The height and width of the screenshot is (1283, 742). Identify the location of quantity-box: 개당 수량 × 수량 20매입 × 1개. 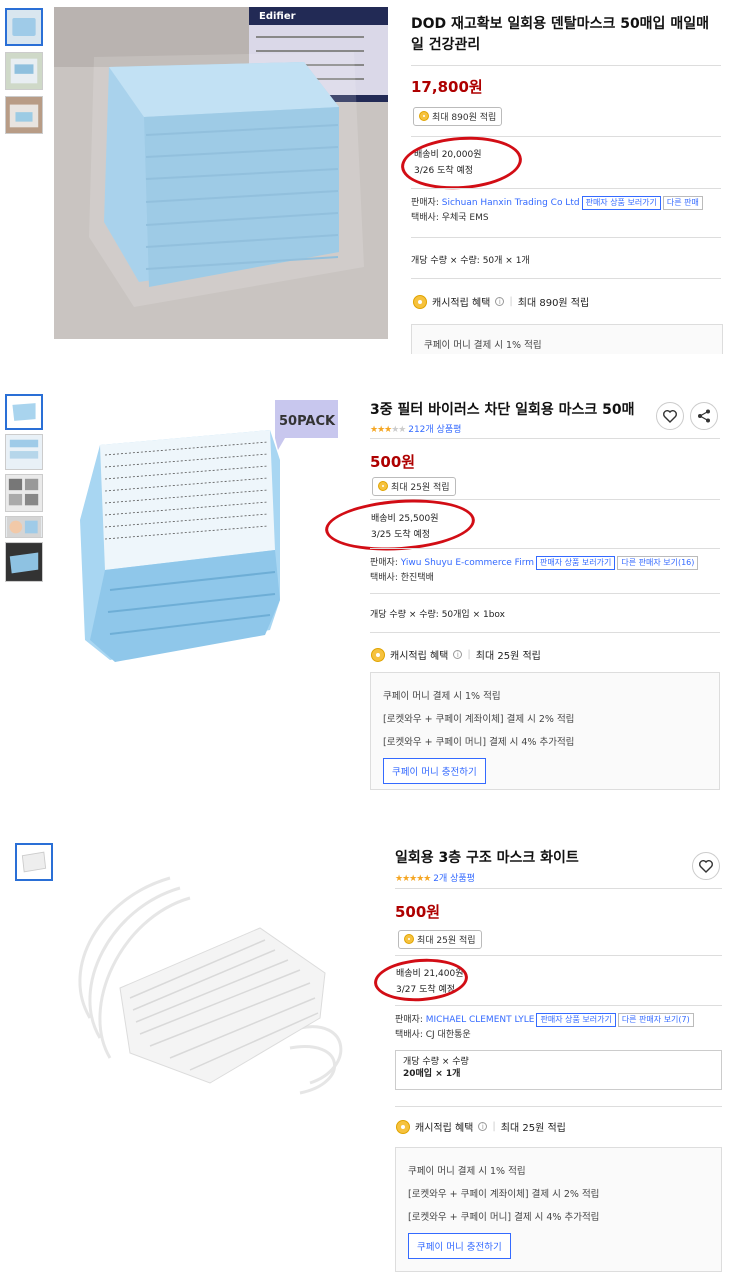
(558, 1070).